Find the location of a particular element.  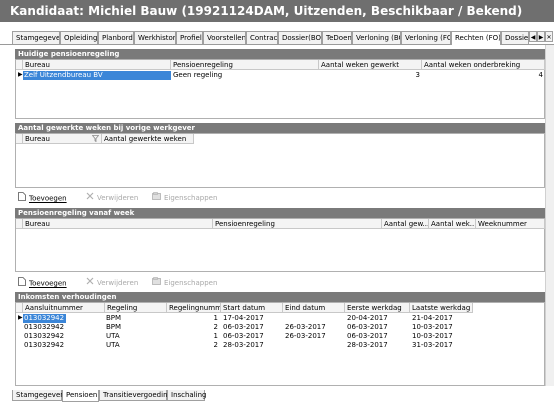

column-header-weeknummer: Weeknummer is located at coordinates (510, 224).